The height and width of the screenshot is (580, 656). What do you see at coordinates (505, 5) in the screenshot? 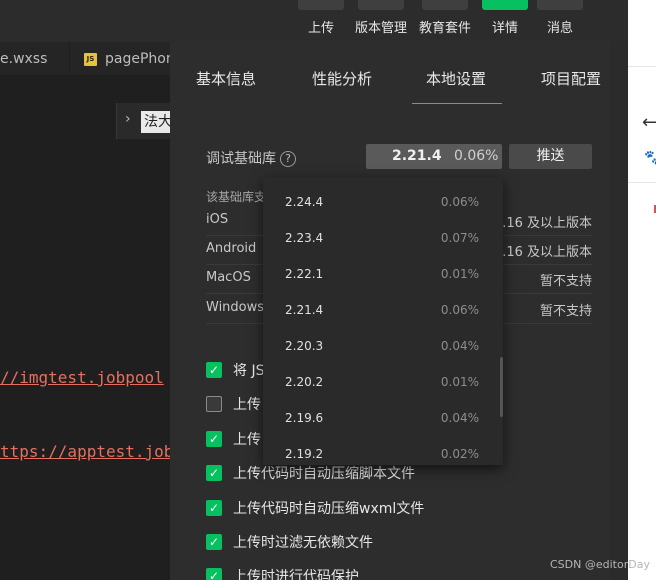
I see `details-icon` at bounding box center [505, 5].